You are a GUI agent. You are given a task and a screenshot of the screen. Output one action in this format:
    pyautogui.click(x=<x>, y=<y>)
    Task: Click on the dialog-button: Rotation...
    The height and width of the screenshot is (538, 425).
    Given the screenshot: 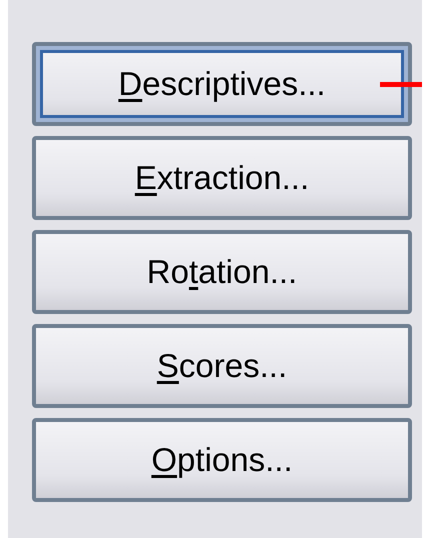 What is the action you would take?
    pyautogui.click(x=222, y=272)
    